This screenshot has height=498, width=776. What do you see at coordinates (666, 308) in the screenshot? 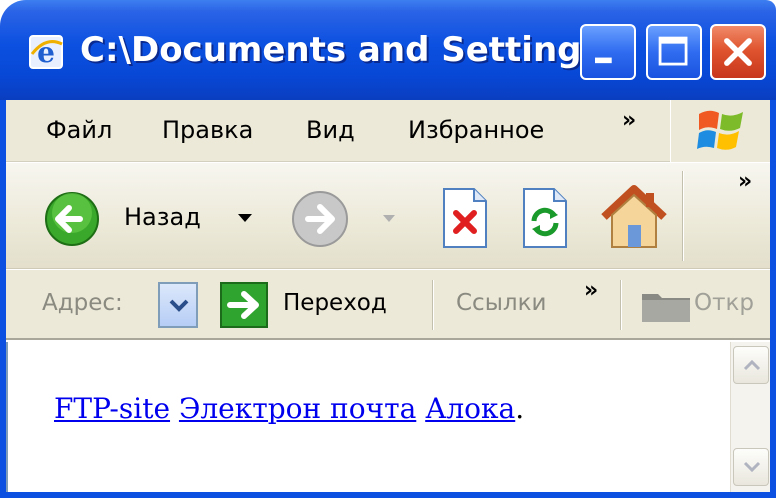
I see `folder-icon` at bounding box center [666, 308].